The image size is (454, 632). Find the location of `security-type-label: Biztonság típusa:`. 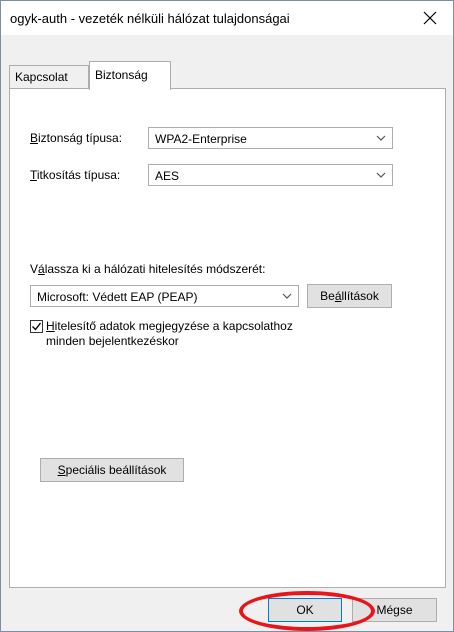

security-type-label: Biztonság típusa: is located at coordinates (76, 138).